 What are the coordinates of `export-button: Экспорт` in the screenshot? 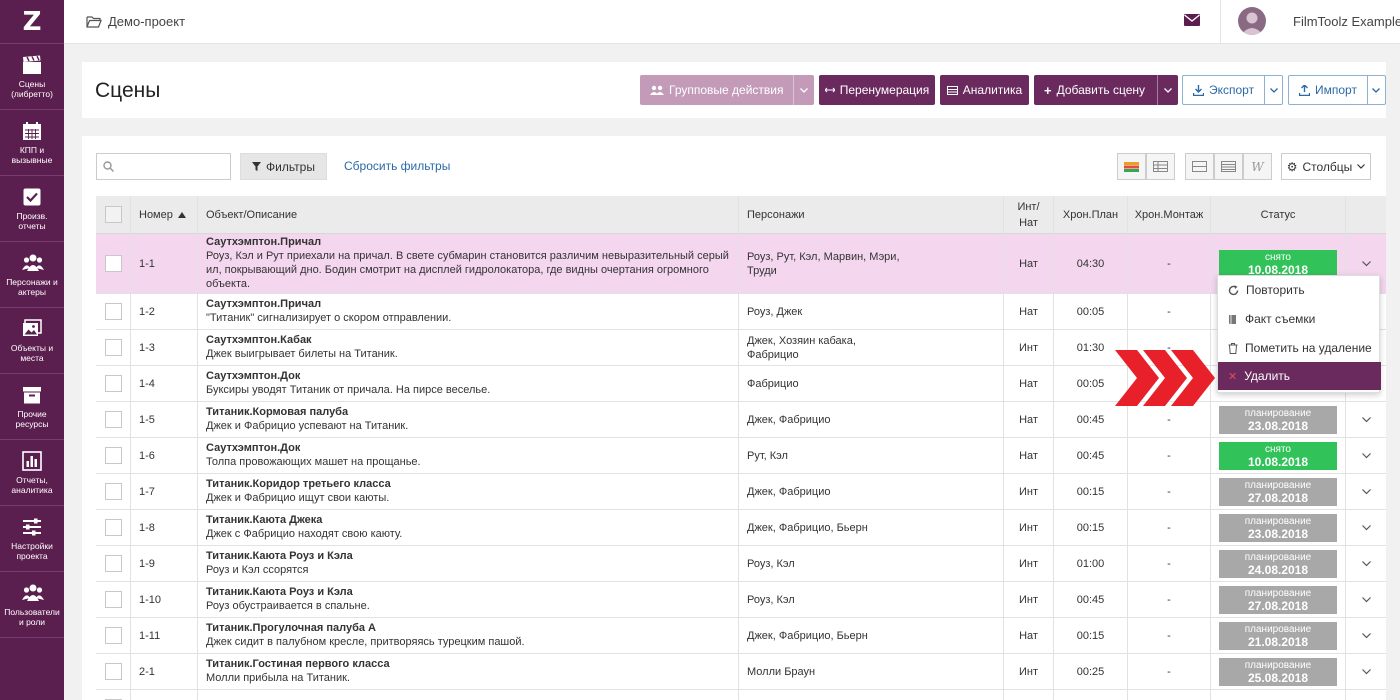 It's located at (1232, 90).